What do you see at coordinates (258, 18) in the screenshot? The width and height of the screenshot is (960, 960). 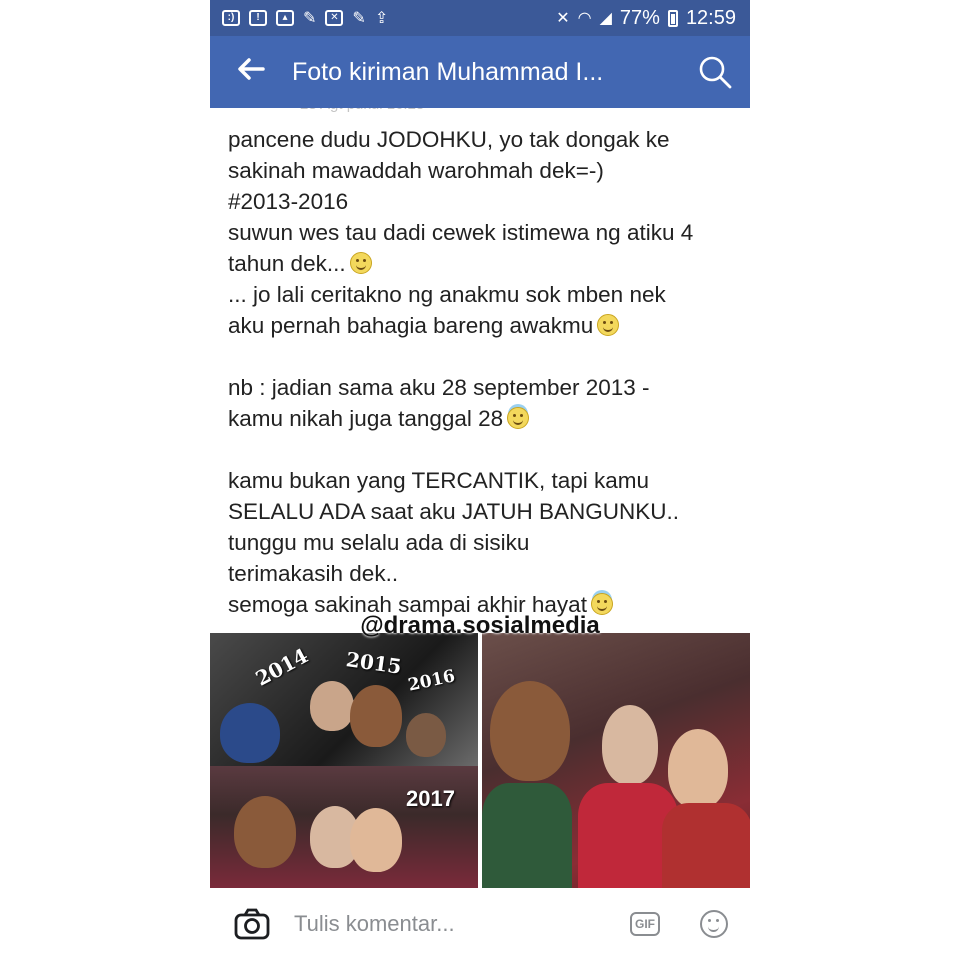 I see `alert-icon: !` at bounding box center [258, 18].